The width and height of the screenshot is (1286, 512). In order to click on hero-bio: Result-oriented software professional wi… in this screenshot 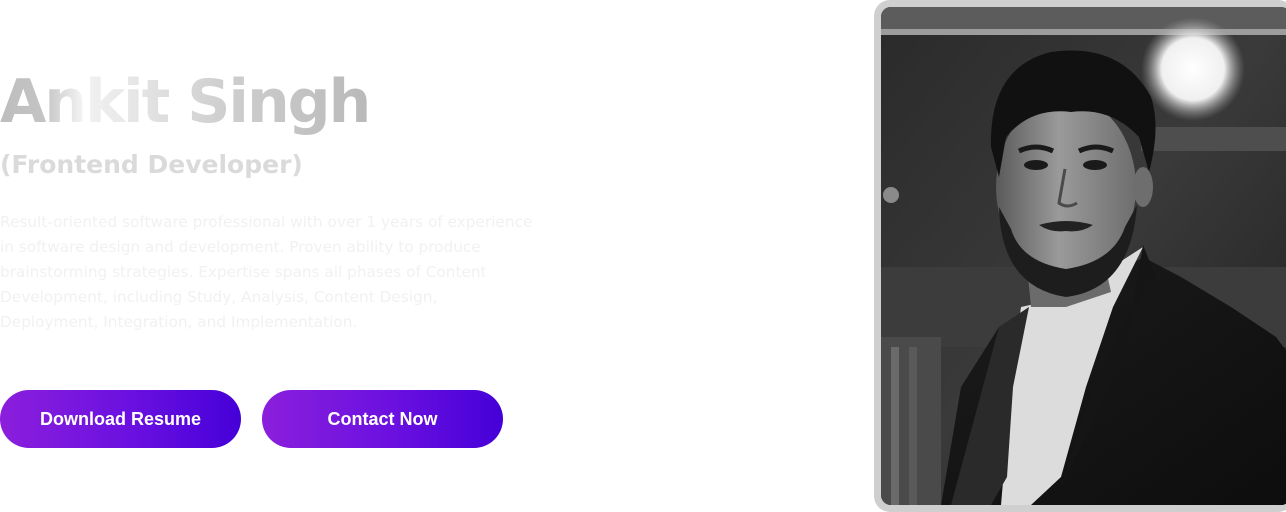, I will do `click(266, 272)`.